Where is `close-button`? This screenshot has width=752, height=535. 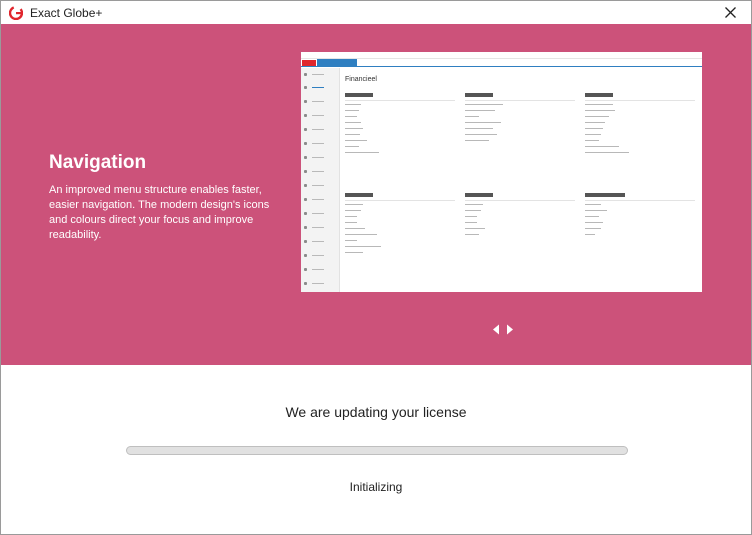
close-button is located at coordinates (731, 12).